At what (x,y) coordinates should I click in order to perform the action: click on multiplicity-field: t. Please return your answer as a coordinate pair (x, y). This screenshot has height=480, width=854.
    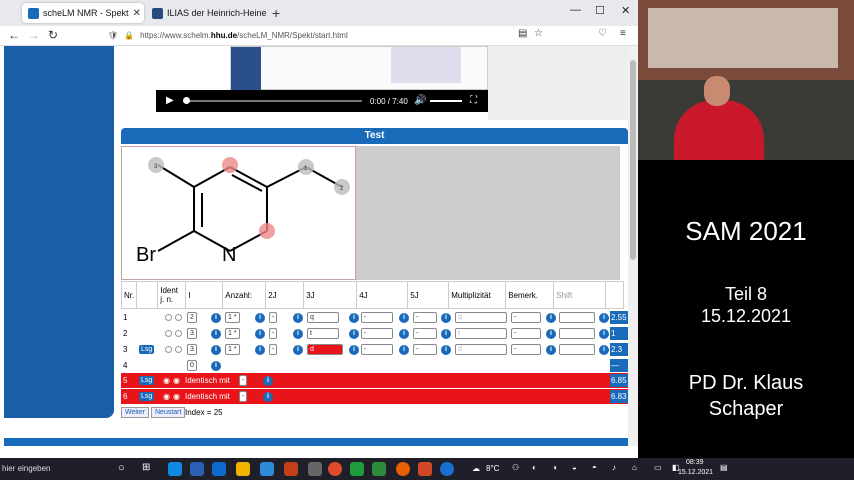
    Looking at the image, I should click on (481, 333).